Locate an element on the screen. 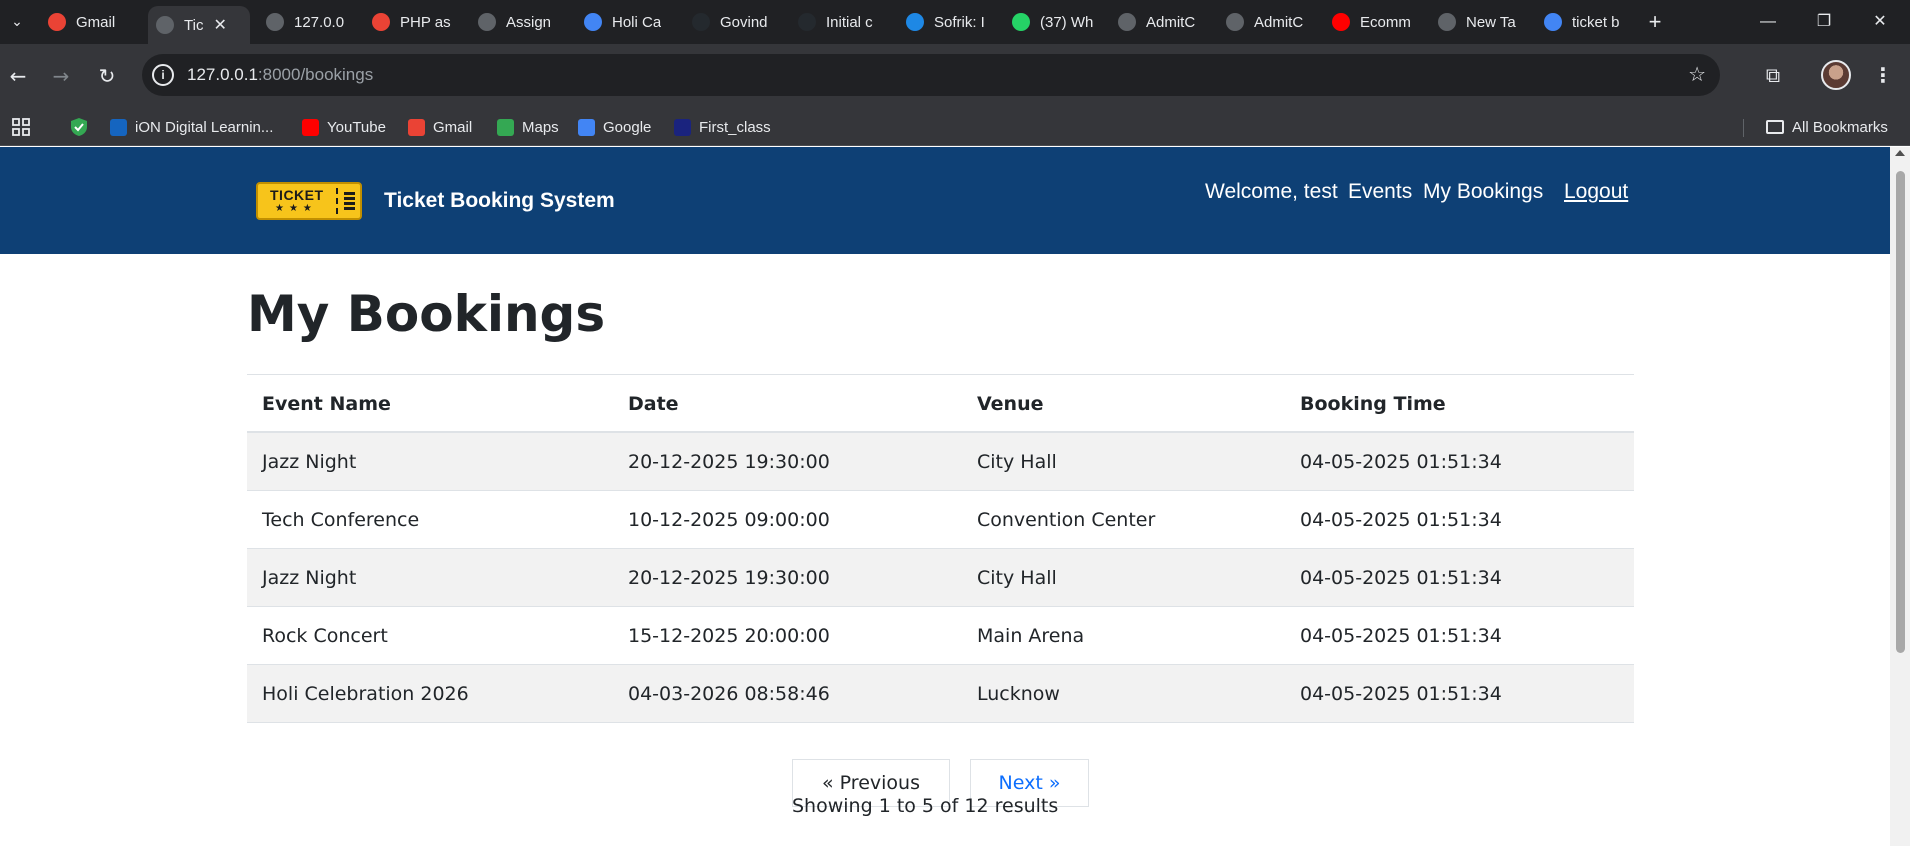 This screenshot has width=1910, height=846. bookmark-label: Maps is located at coordinates (540, 127).